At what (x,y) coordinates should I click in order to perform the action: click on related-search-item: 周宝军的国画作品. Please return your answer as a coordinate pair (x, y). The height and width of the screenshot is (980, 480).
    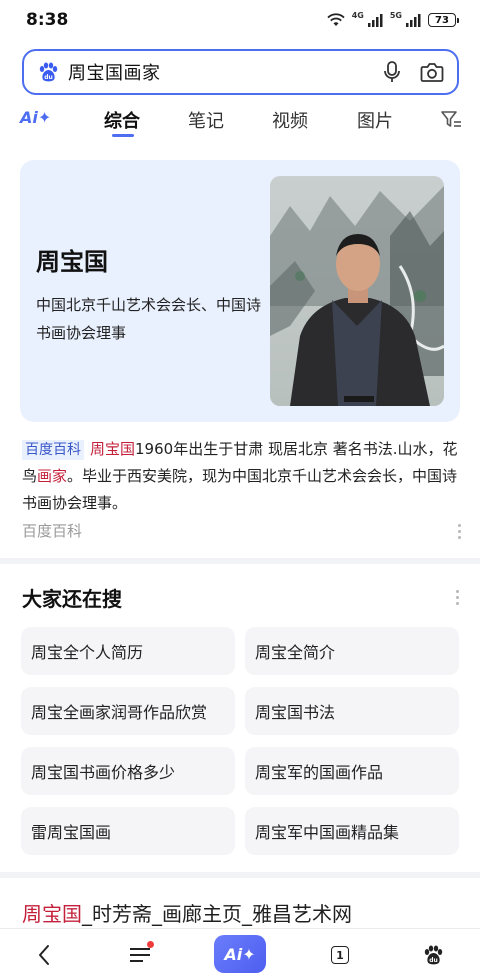
    Looking at the image, I should click on (352, 771).